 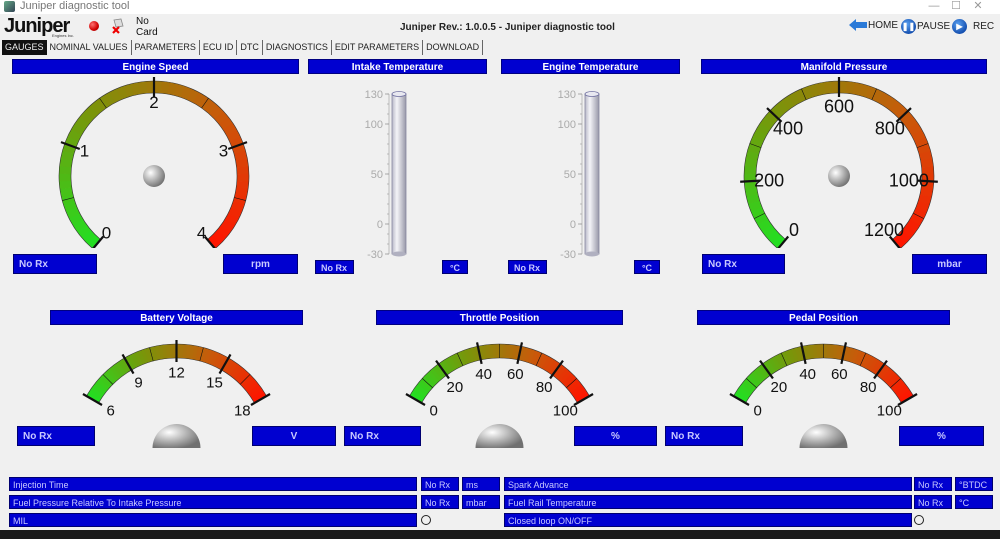 I want to click on card-status-line2: Card, so click(x=147, y=32).